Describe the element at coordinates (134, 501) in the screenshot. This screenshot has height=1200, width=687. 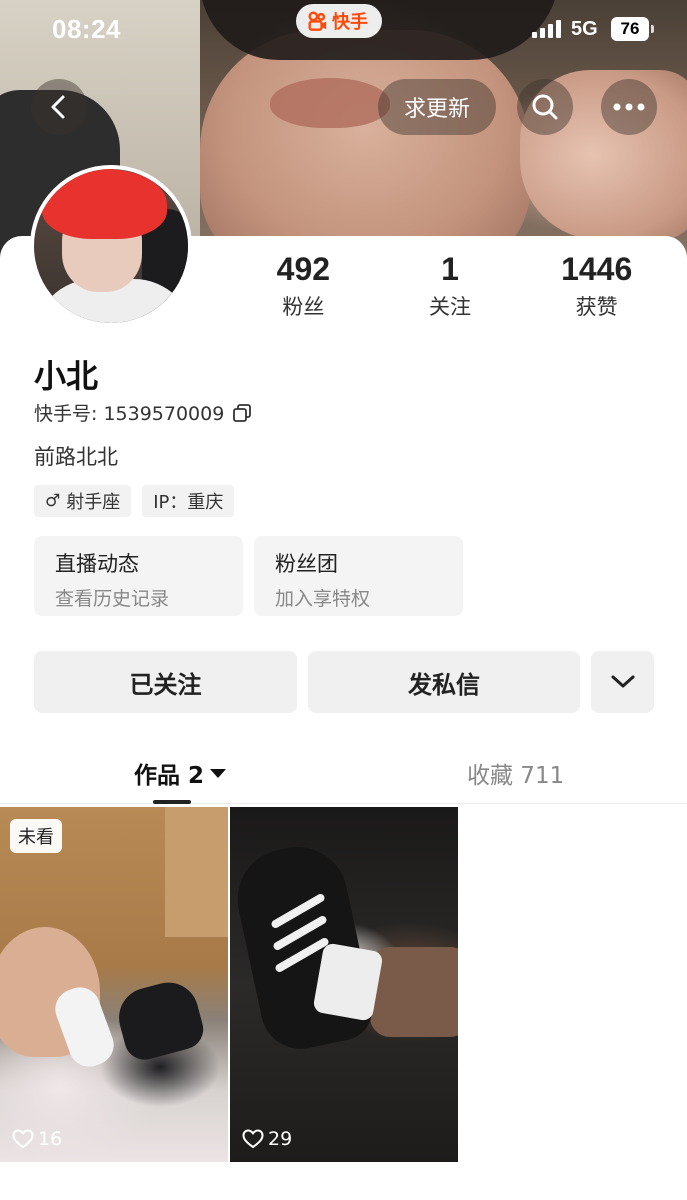
I see `profile-tags: ♂ 射手座 IP：重庆` at that location.